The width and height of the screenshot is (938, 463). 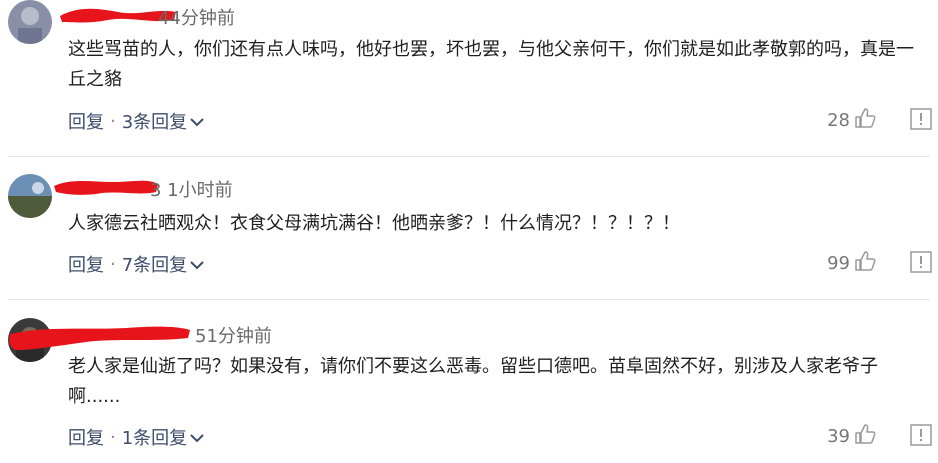 I want to click on comment-text: 人家德云社晒观众！衣食父母满坑满谷！他晒亲爹？！什么情况？！？！？！, so click(x=374, y=223).